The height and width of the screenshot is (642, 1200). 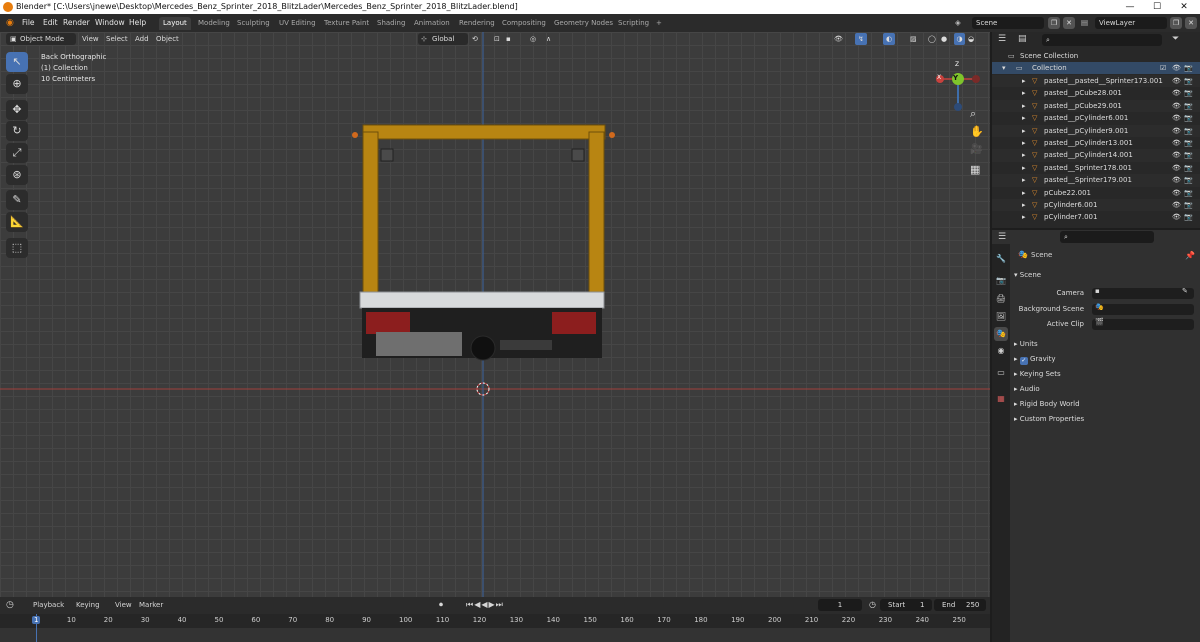 What do you see at coordinates (1143, 293) in the screenshot?
I see `camera-field: ▪ ✎` at bounding box center [1143, 293].